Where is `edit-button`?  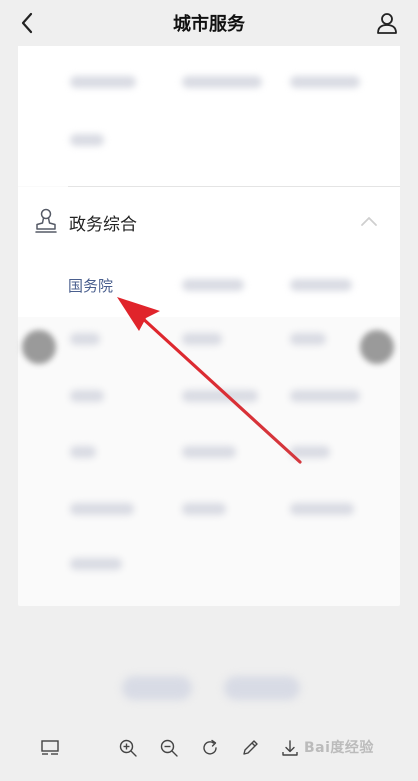
edit-button is located at coordinates (250, 748).